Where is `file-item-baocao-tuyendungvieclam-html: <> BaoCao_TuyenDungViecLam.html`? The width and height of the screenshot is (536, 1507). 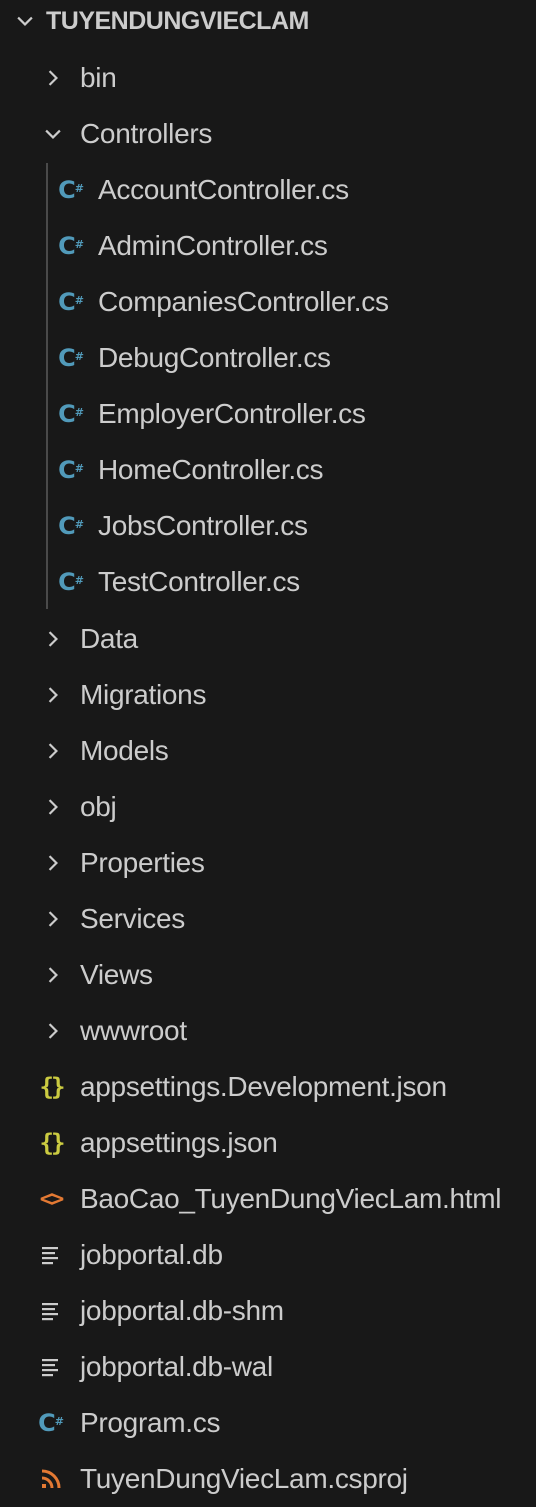
file-item-baocao-tuyendungvieclam-html: <> BaoCao_TuyenDungViecLam.html is located at coordinates (268, 1199).